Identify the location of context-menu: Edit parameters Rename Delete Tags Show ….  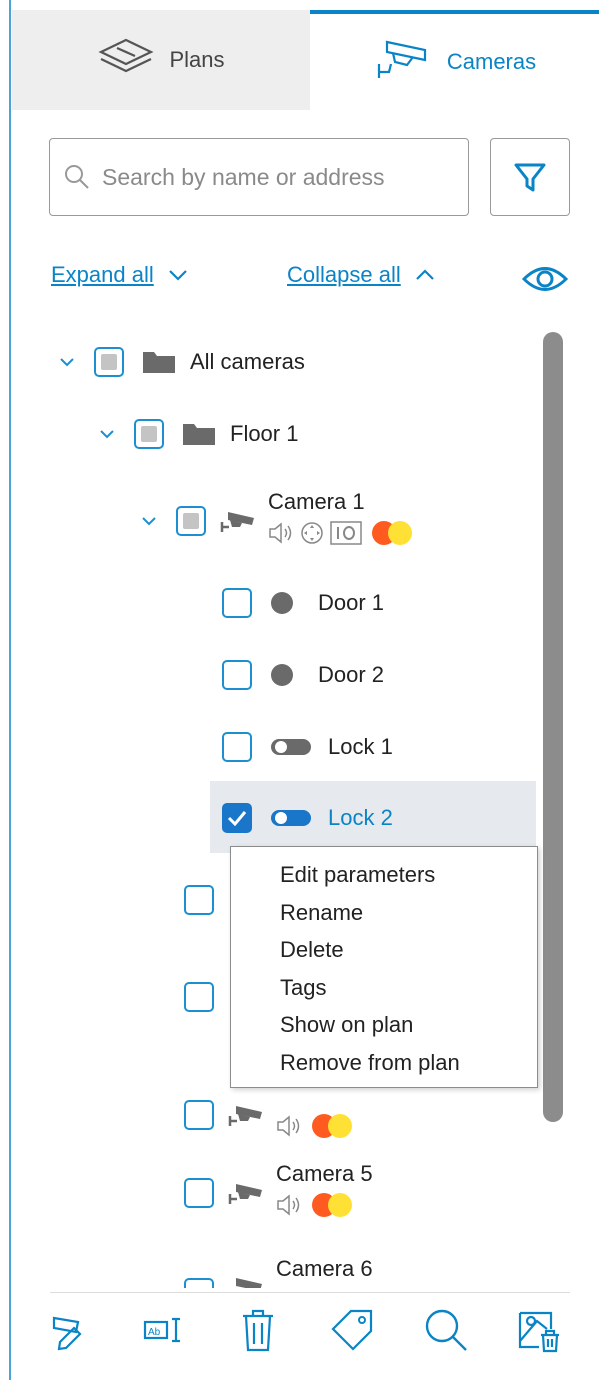
(384, 967).